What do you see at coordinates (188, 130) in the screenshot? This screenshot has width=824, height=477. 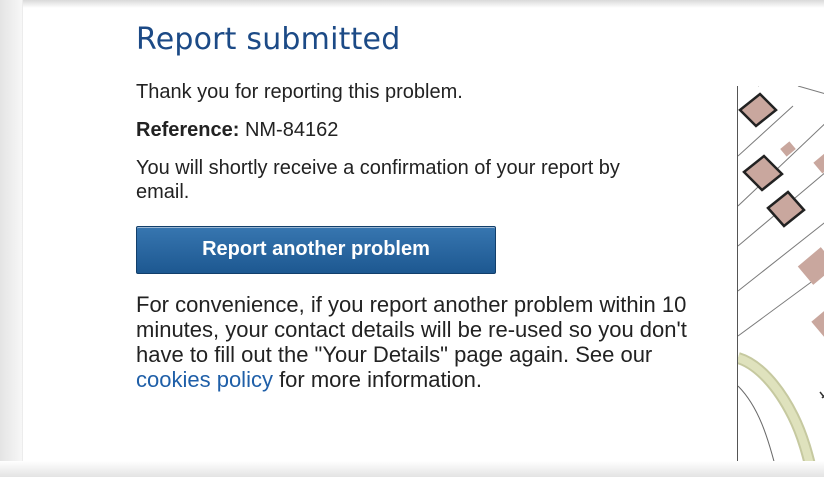 I see `reference-label: Reference:` at bounding box center [188, 130].